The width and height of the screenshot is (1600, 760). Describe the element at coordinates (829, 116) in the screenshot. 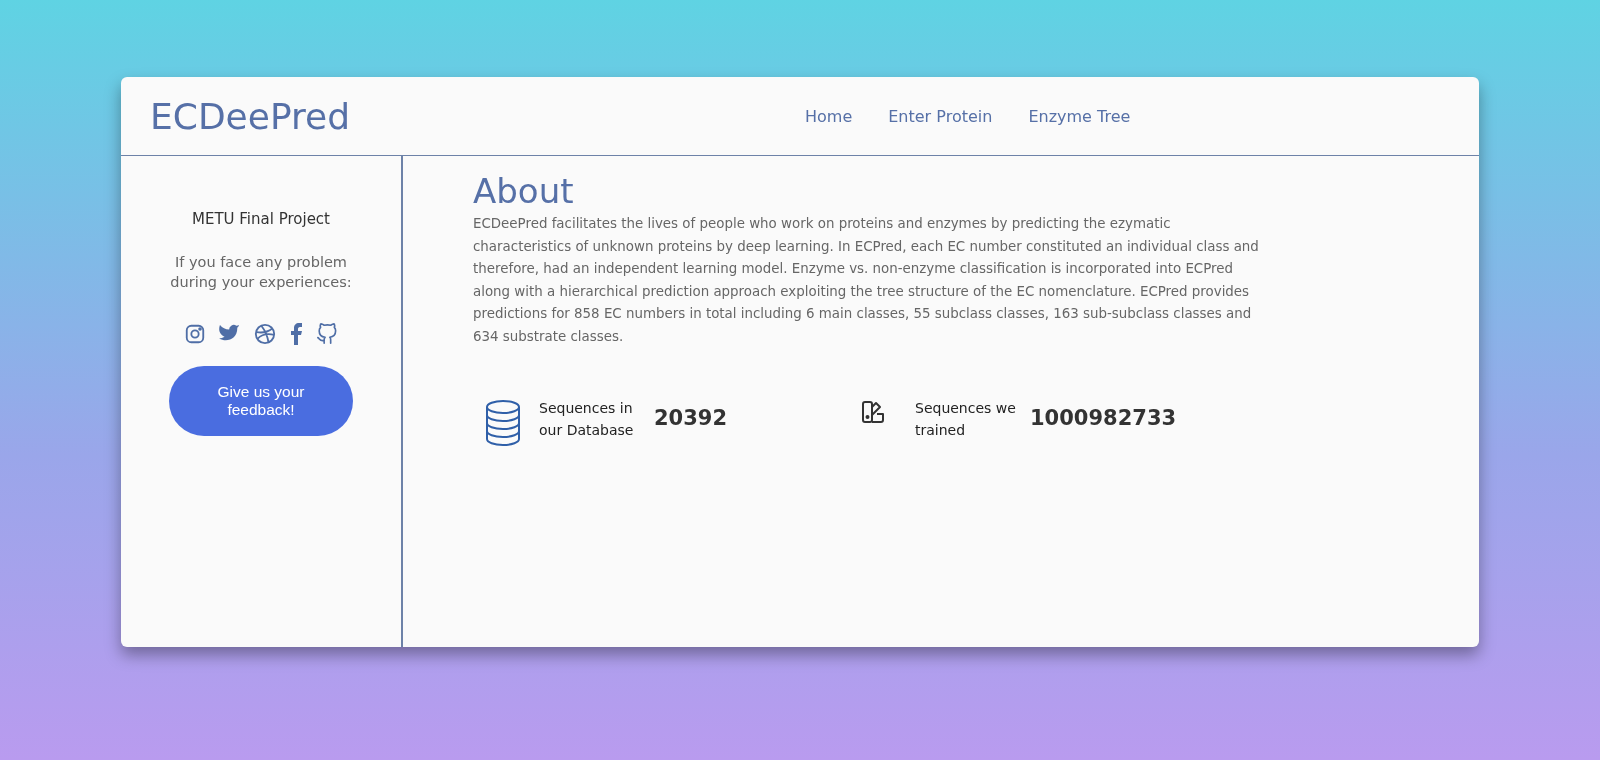

I see `nav-link: Home` at that location.